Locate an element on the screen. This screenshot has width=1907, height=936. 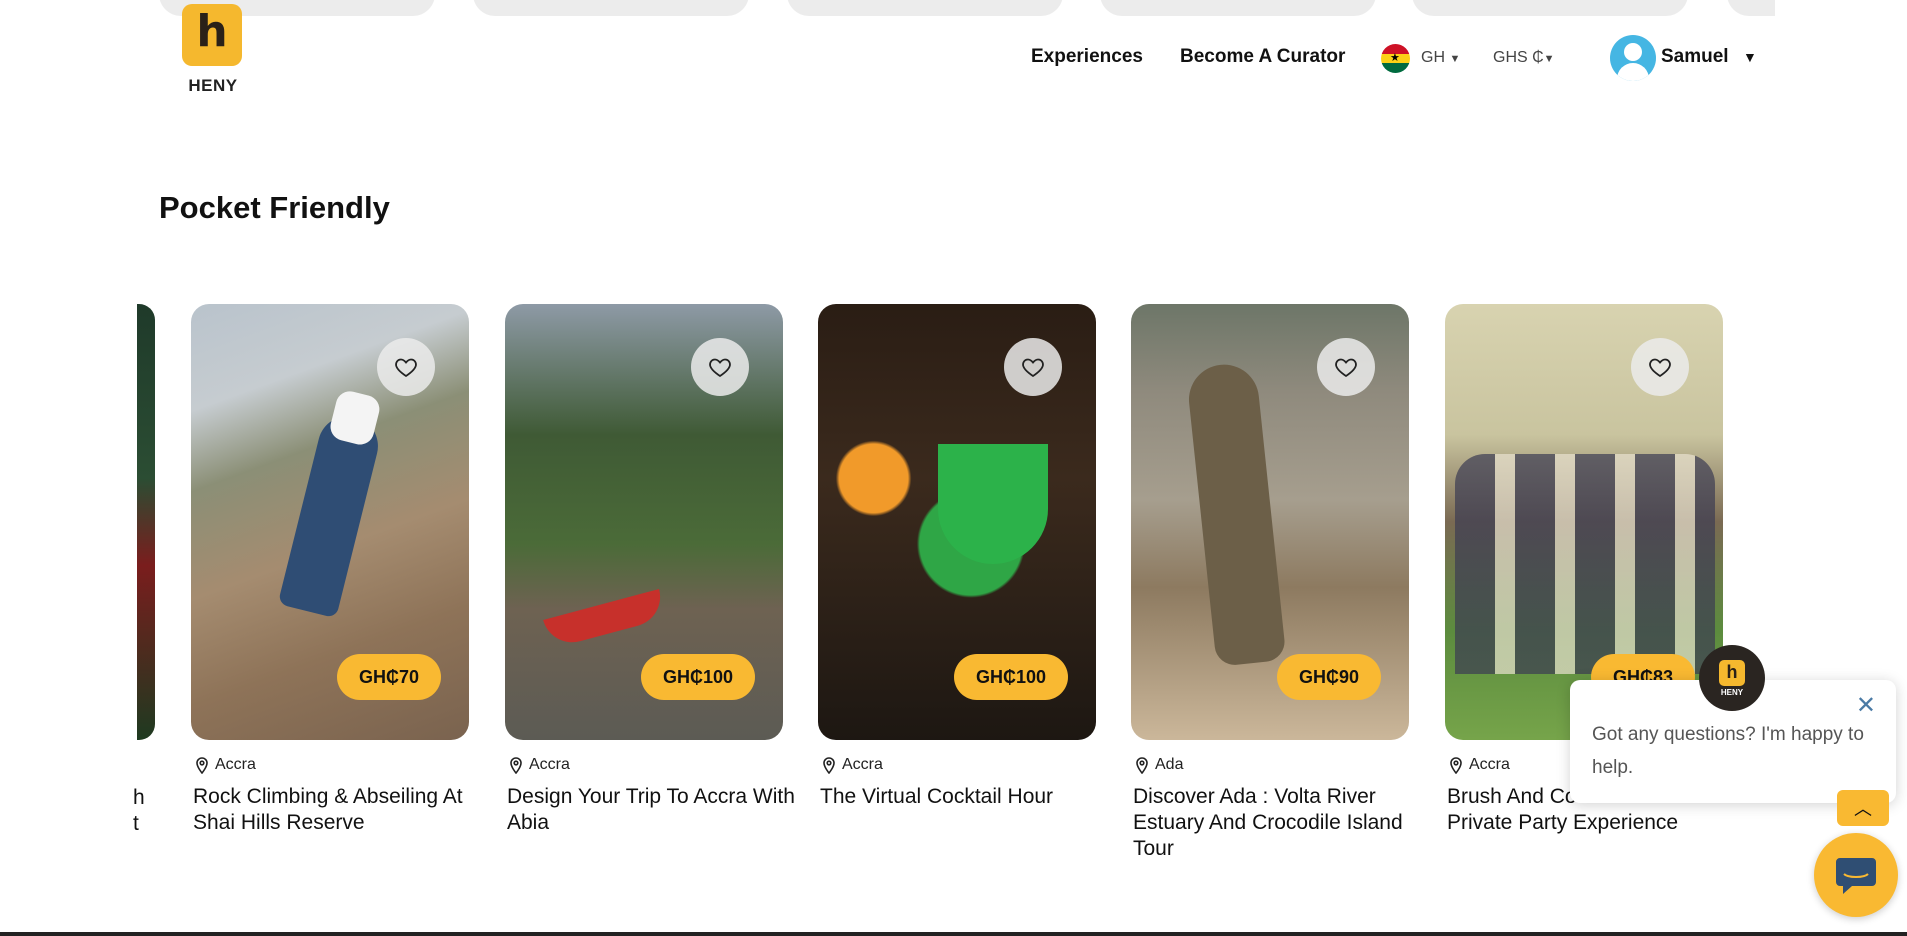
price-badge: GH₵90 is located at coordinates (1328, 677).